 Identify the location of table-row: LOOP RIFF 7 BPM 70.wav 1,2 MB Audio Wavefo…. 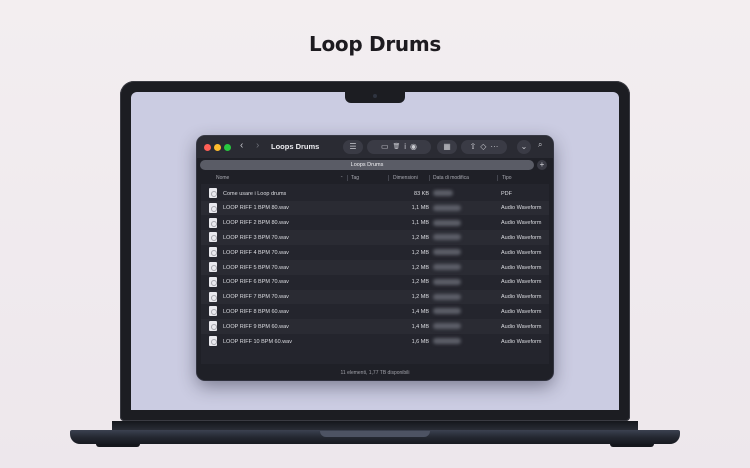
(375, 297).